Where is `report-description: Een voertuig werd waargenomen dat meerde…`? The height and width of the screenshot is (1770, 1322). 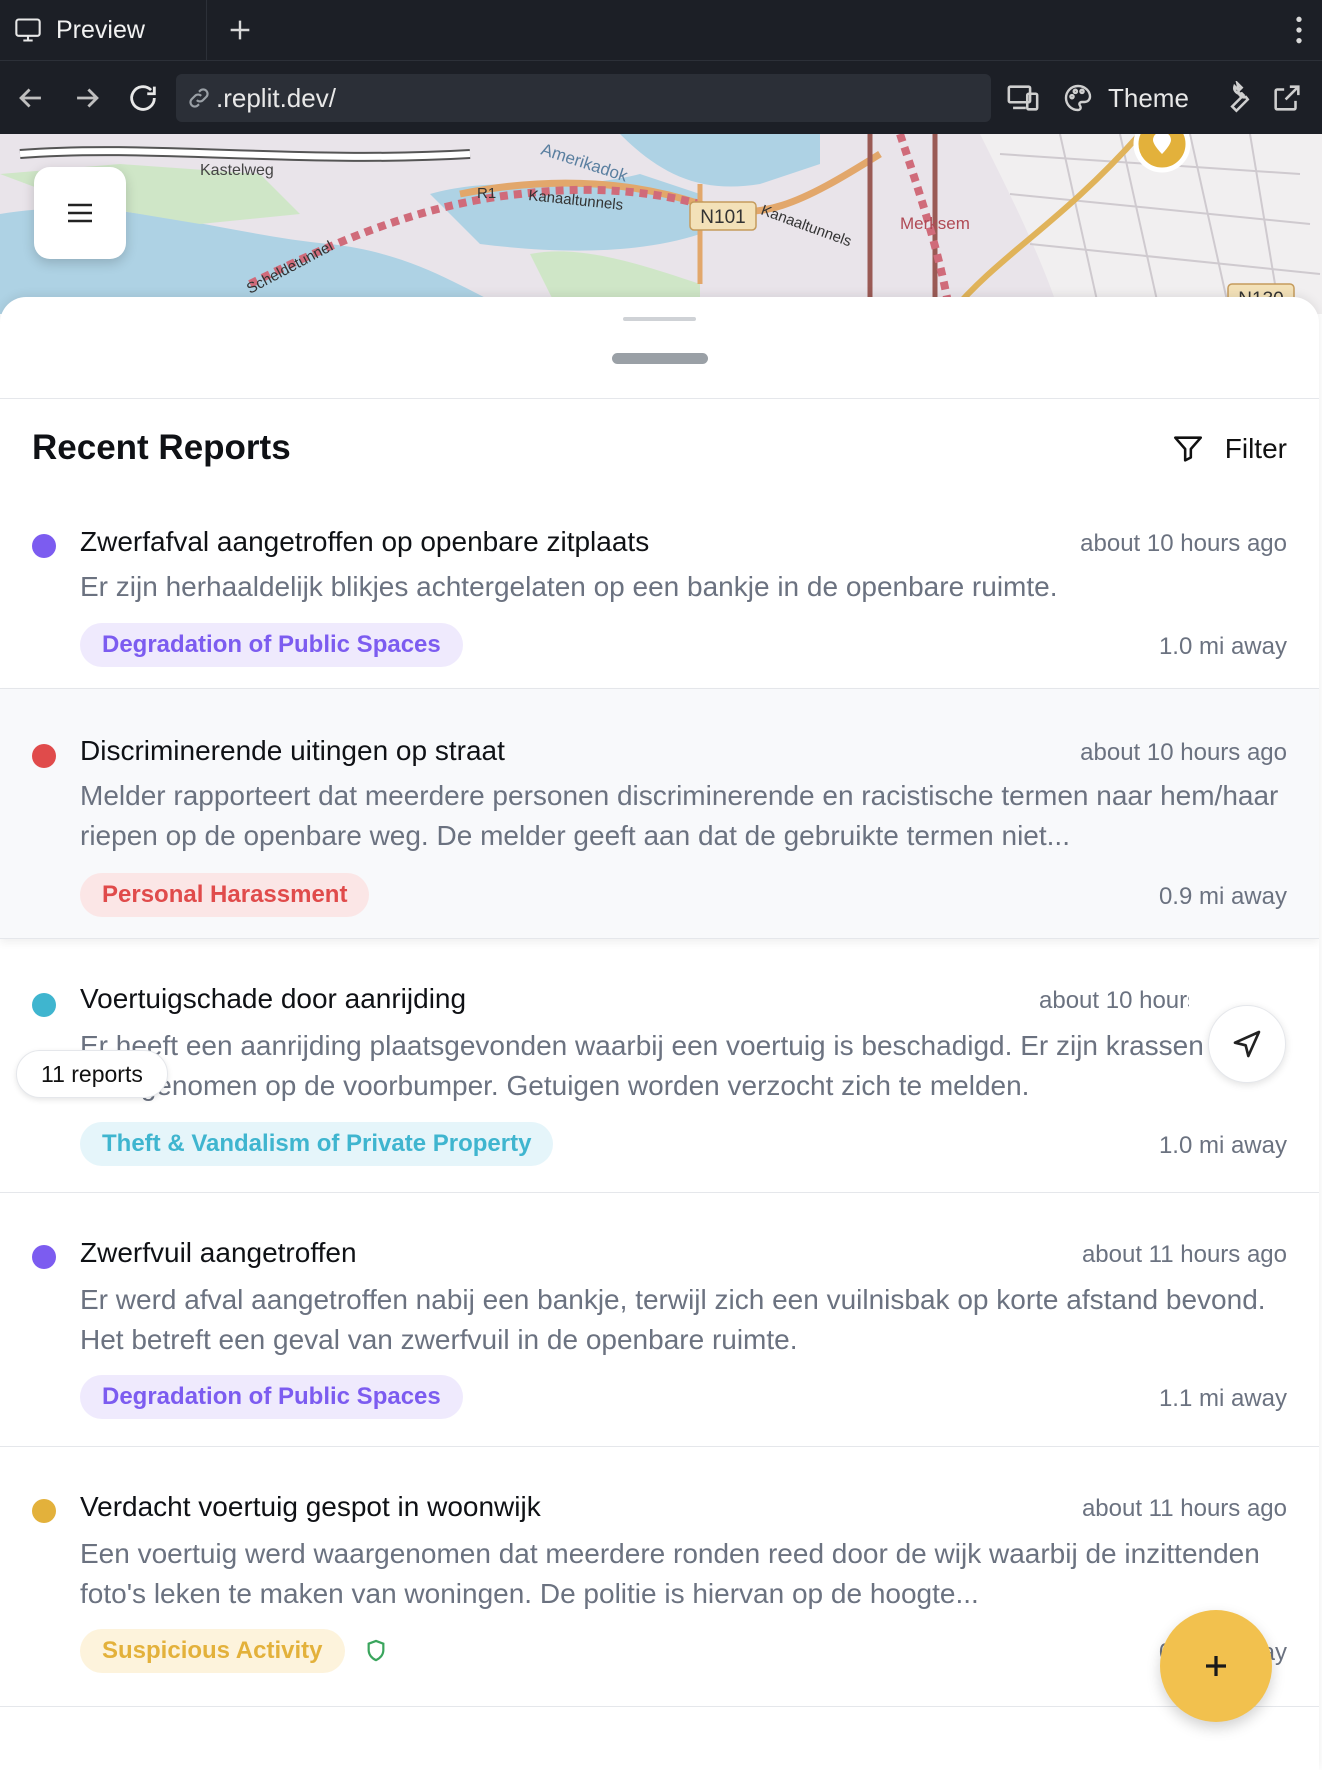
report-description: Een voertuig werd waargenomen dat meerde… is located at coordinates (670, 1573).